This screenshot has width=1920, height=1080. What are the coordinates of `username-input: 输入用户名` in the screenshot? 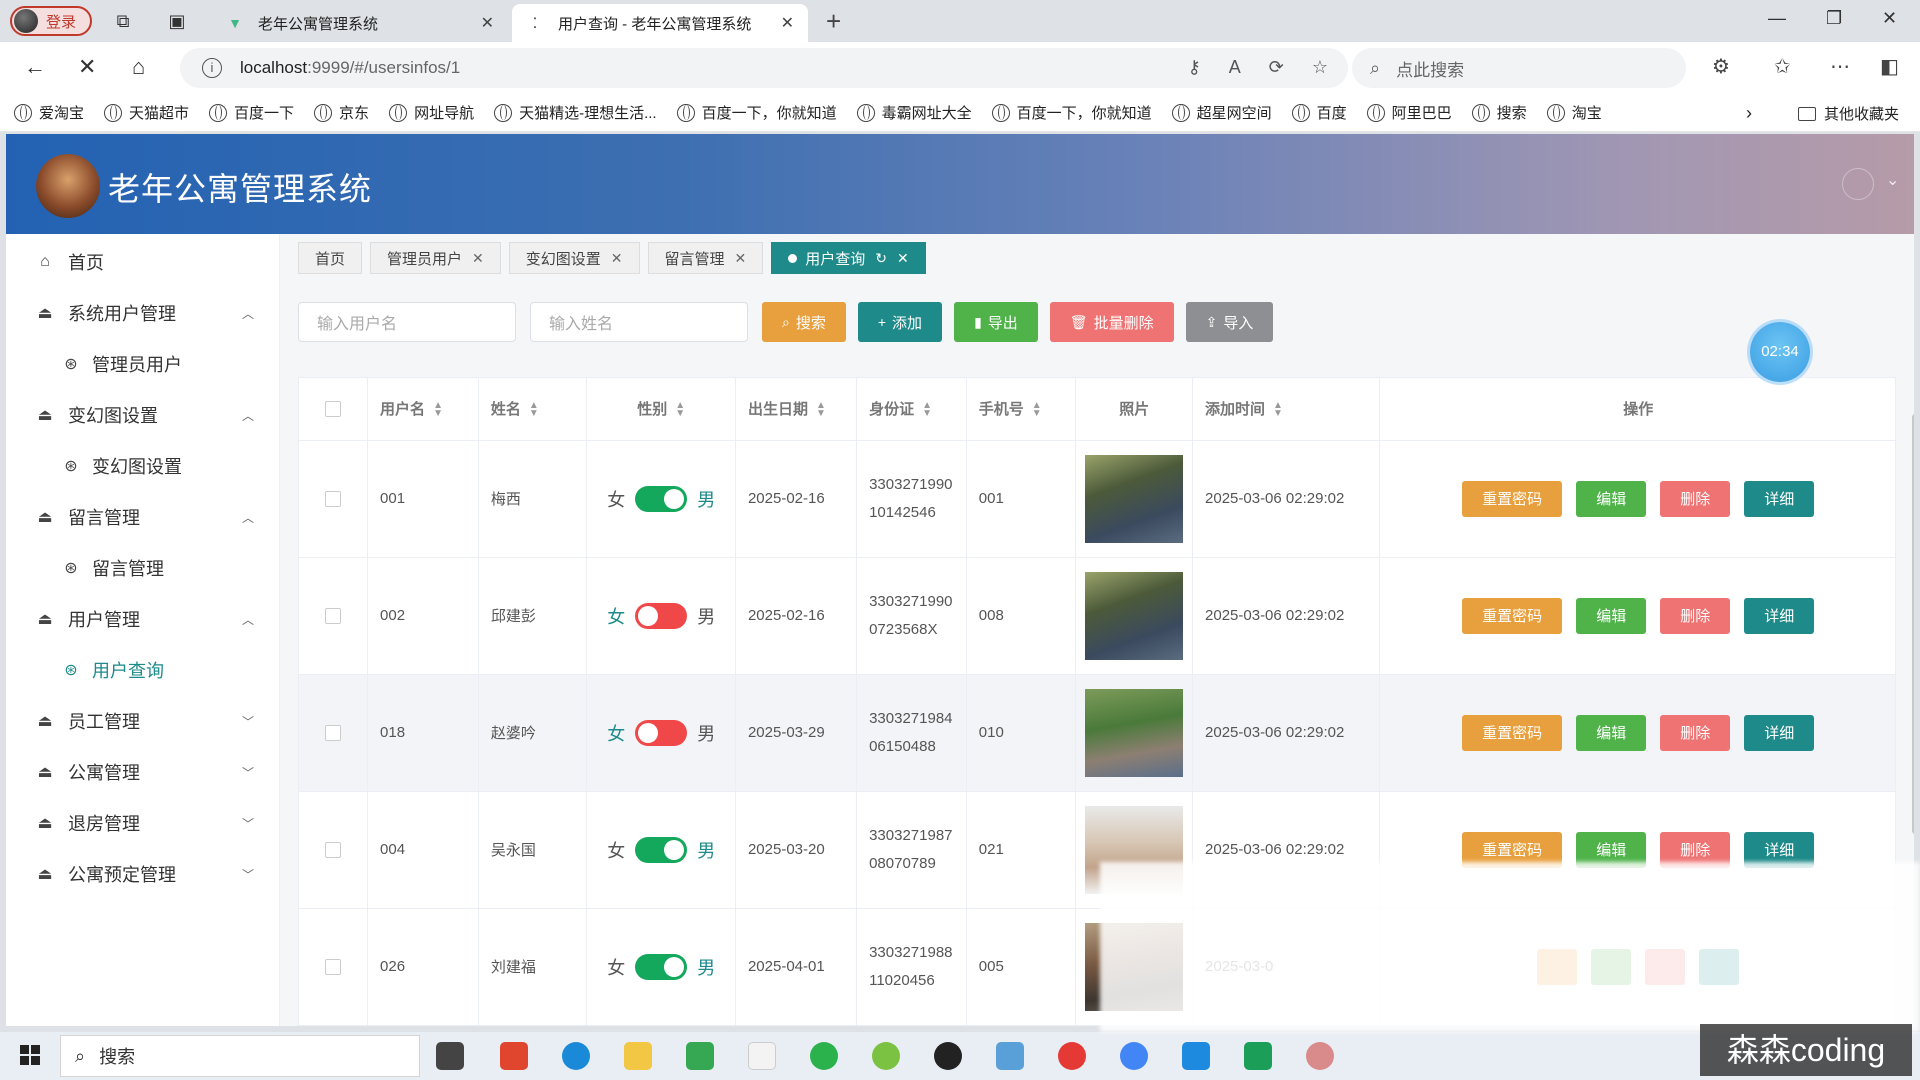 It's located at (407, 322).